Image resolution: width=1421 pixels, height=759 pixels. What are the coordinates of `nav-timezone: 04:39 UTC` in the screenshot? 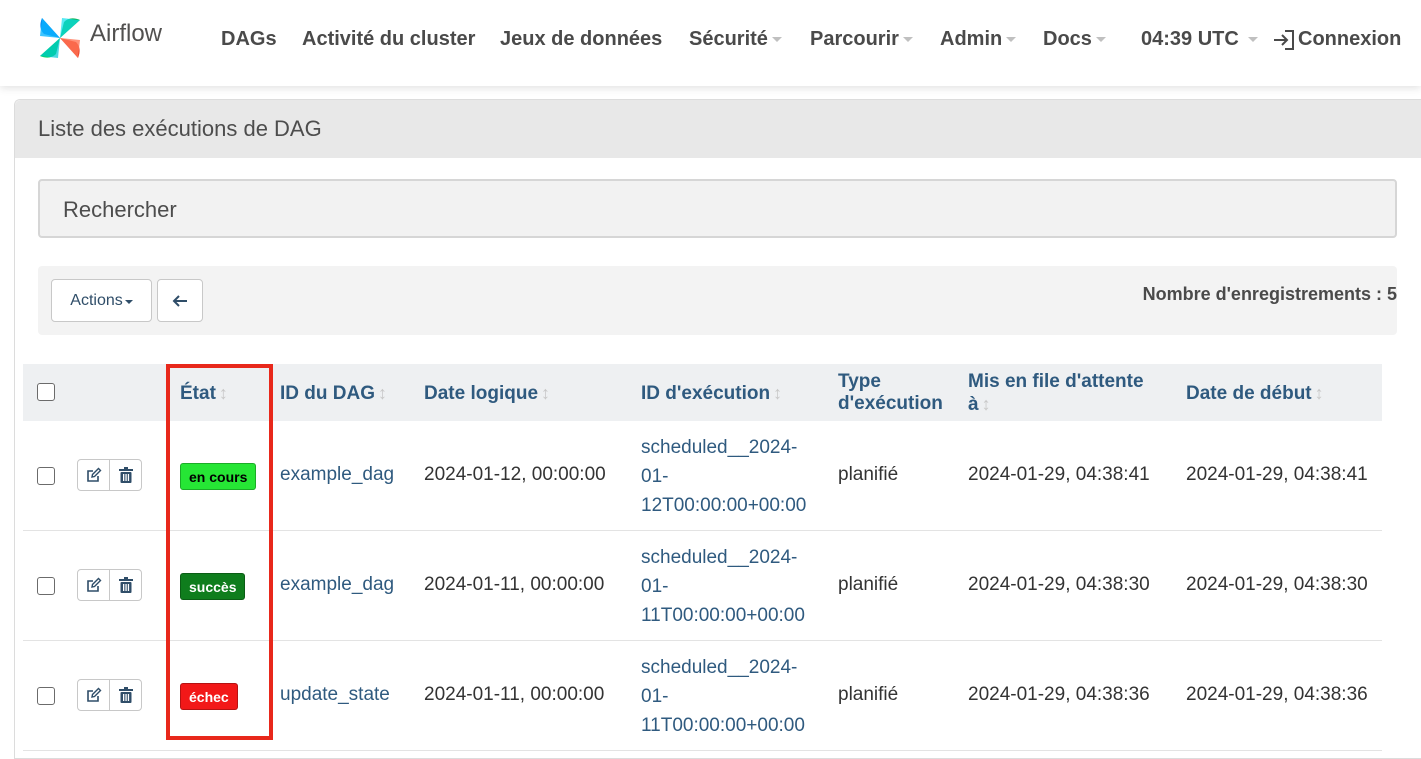 It's located at (1200, 39).